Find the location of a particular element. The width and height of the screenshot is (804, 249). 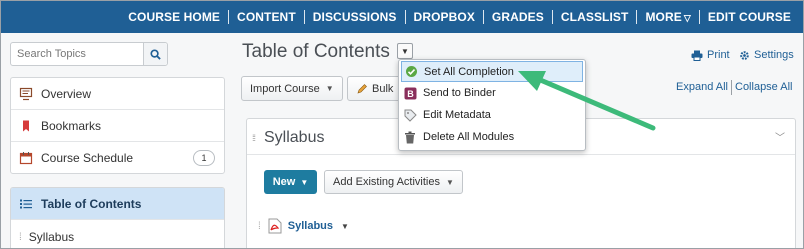

pencil-icon is located at coordinates (362, 88).